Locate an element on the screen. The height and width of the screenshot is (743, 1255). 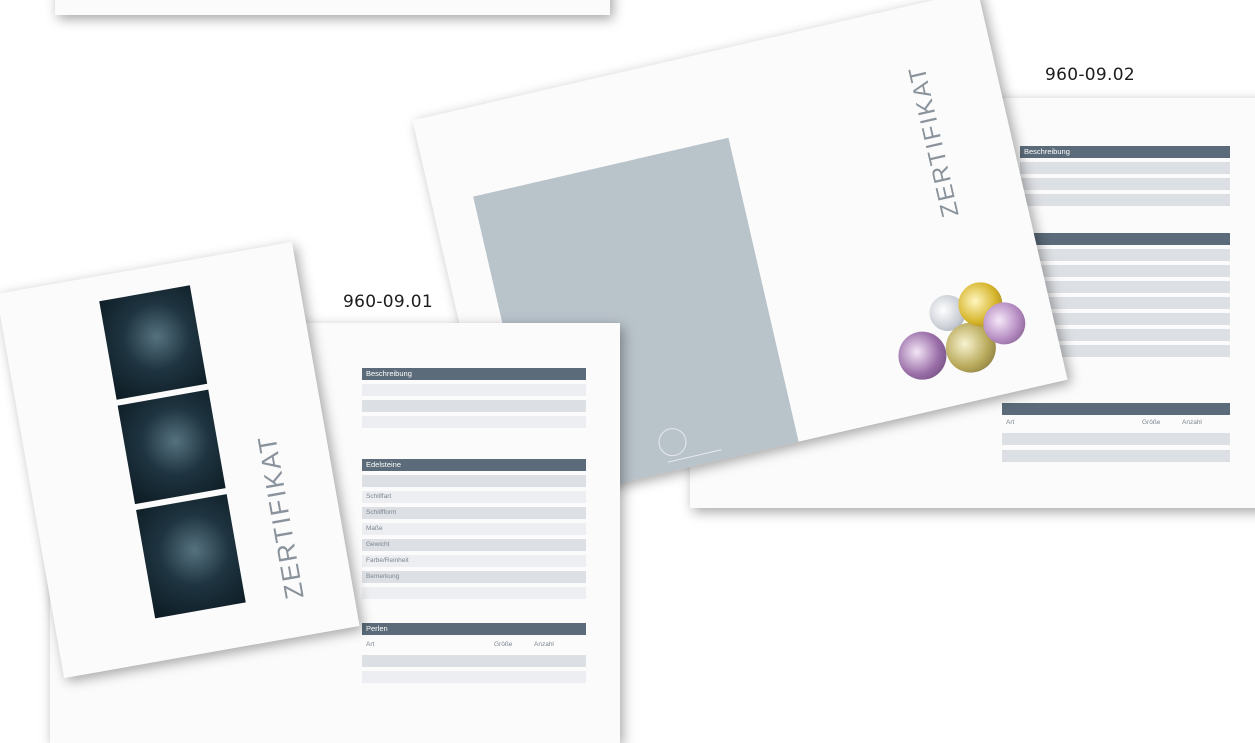
field-schliffform: Schliffform is located at coordinates (474, 513).